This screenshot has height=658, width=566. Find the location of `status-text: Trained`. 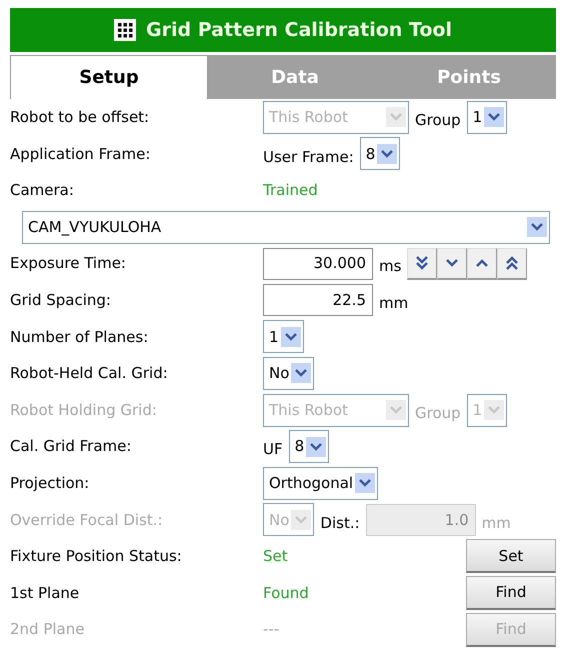

status-text: Trained is located at coordinates (291, 191).